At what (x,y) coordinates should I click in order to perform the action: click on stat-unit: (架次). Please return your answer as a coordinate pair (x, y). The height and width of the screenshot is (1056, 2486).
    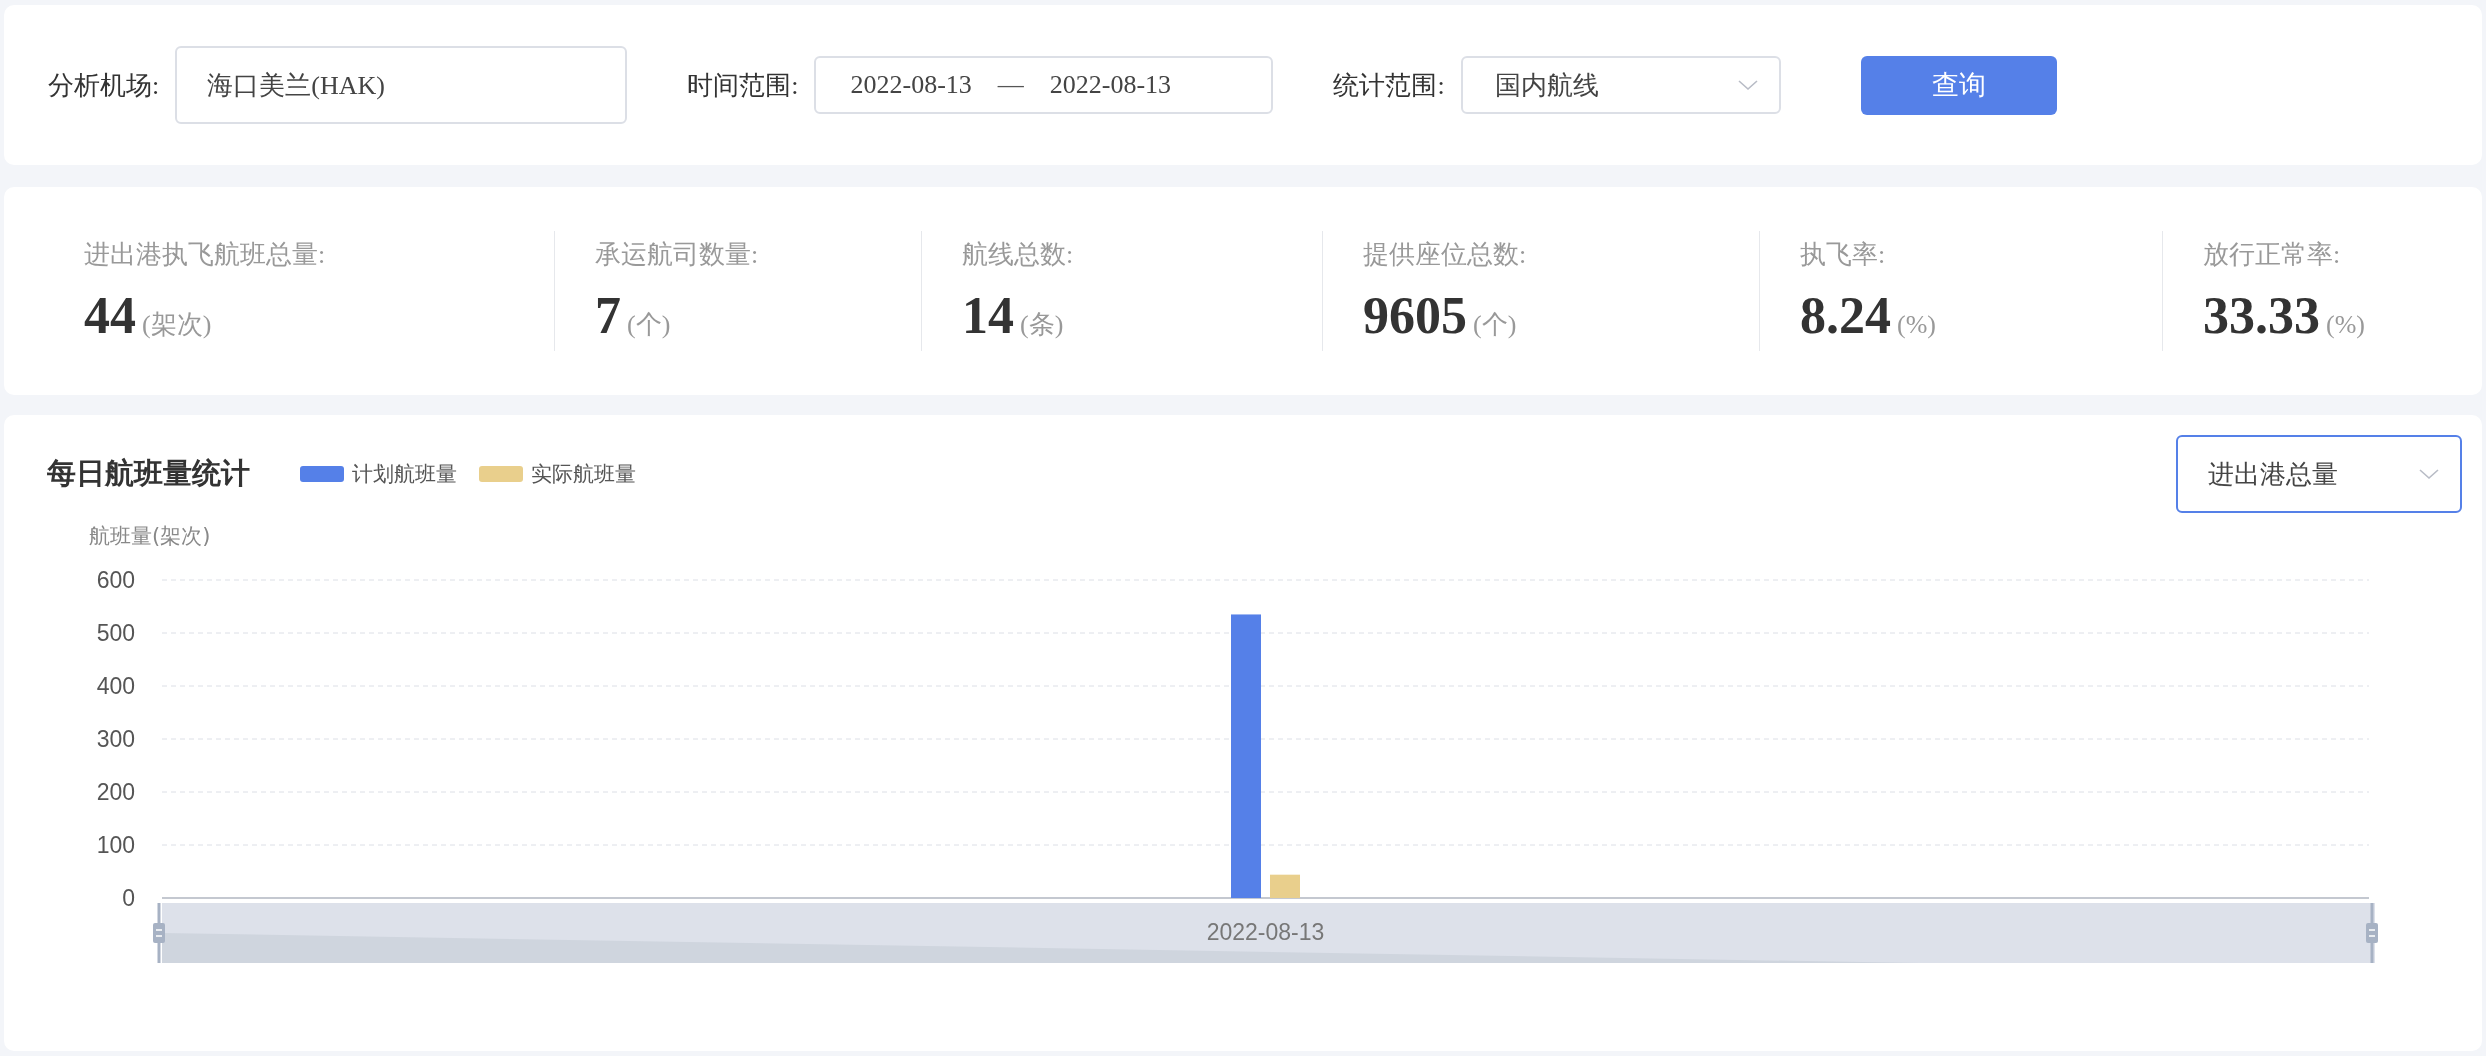
    Looking at the image, I should click on (177, 325).